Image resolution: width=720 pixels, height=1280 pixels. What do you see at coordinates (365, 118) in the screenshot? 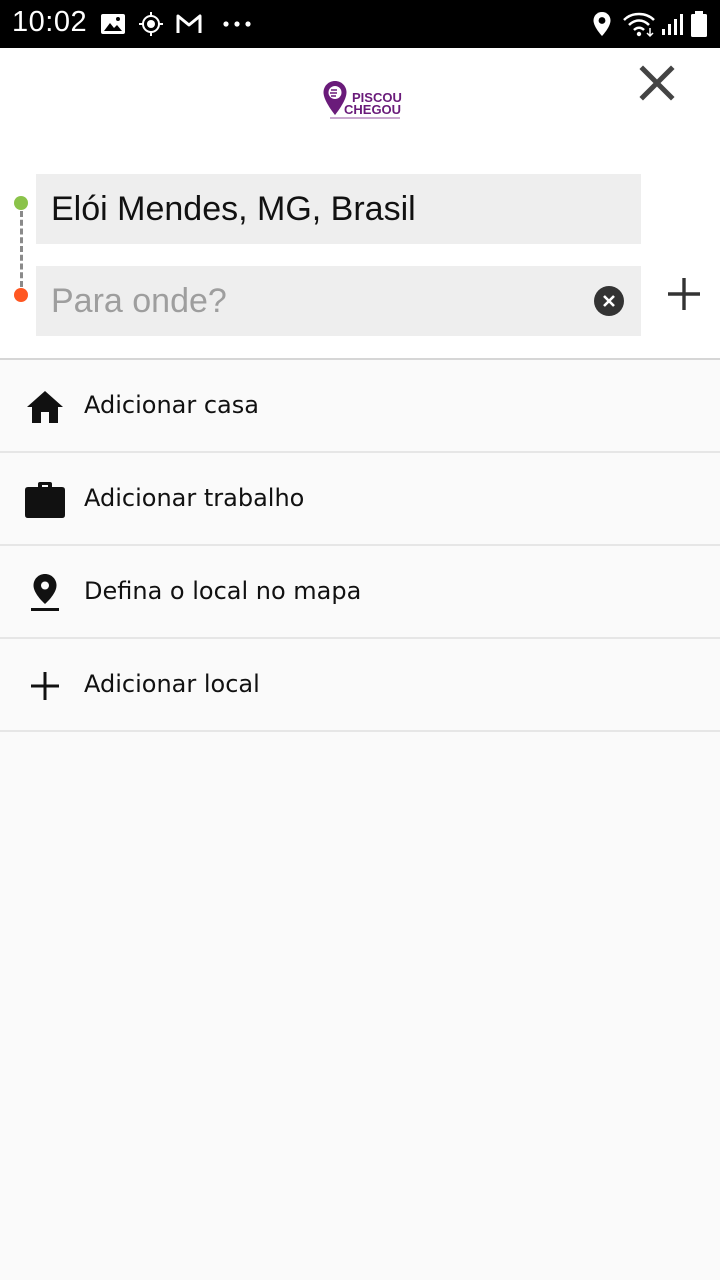
I see `logo-tagline-mark` at bounding box center [365, 118].